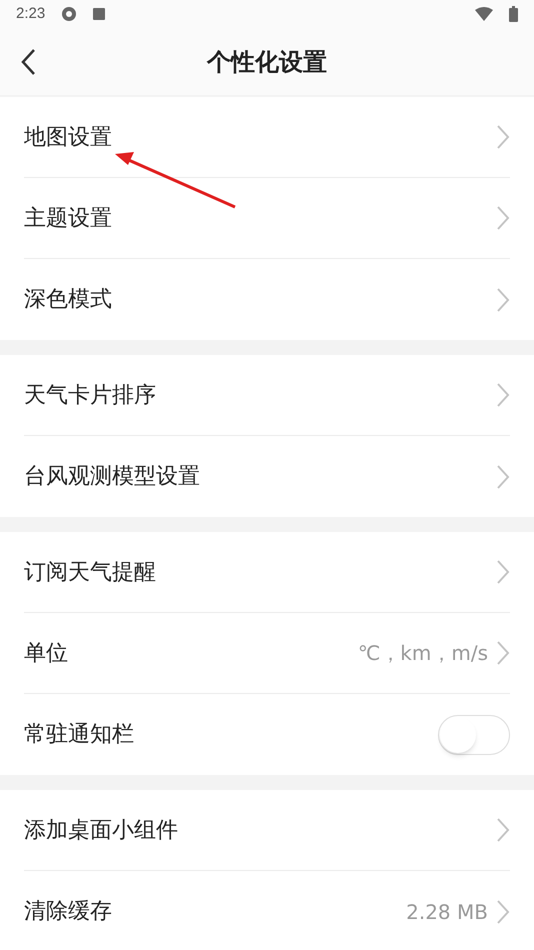 The height and width of the screenshot is (950, 534). What do you see at coordinates (90, 572) in the screenshot?
I see `setting-label: 订阅天气提醒` at bounding box center [90, 572].